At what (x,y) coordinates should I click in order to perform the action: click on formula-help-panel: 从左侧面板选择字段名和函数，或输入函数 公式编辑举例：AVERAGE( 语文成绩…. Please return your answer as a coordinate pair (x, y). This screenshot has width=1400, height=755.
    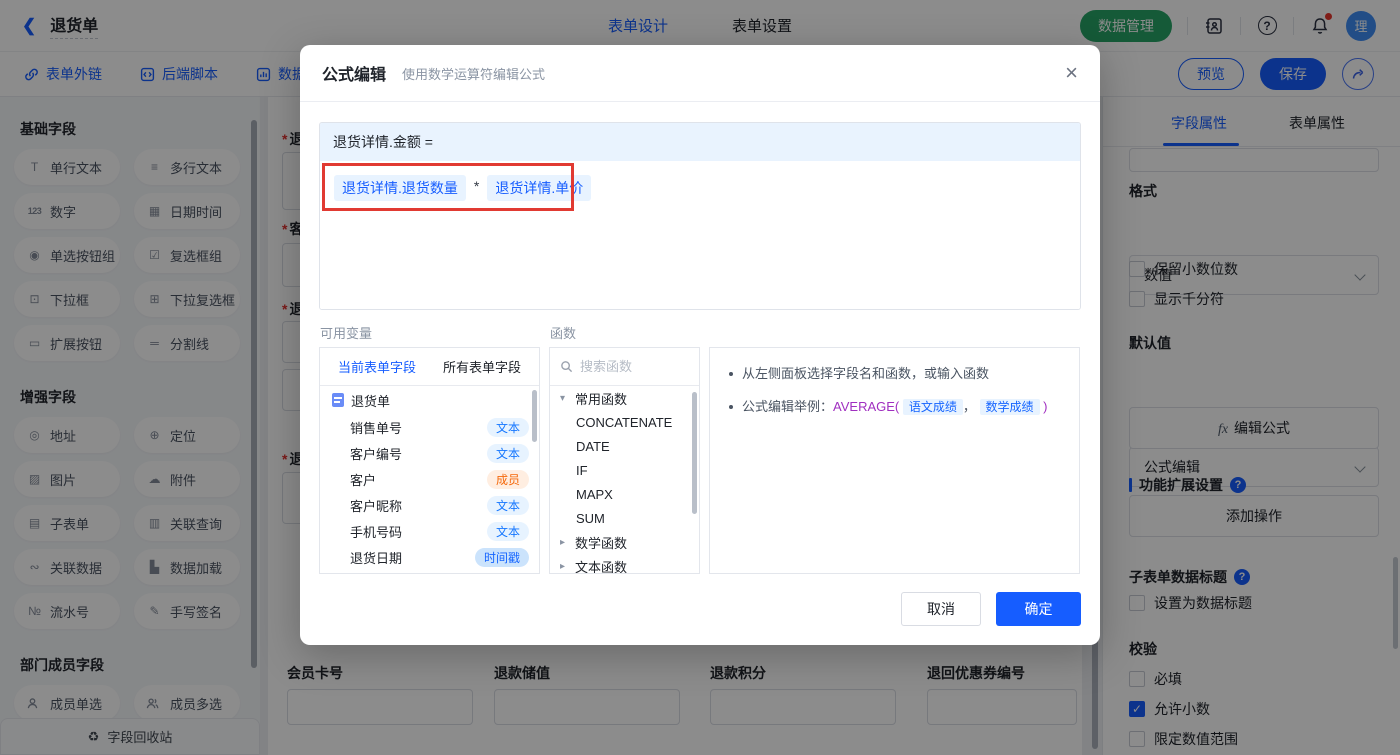
    Looking at the image, I should click on (894, 460).